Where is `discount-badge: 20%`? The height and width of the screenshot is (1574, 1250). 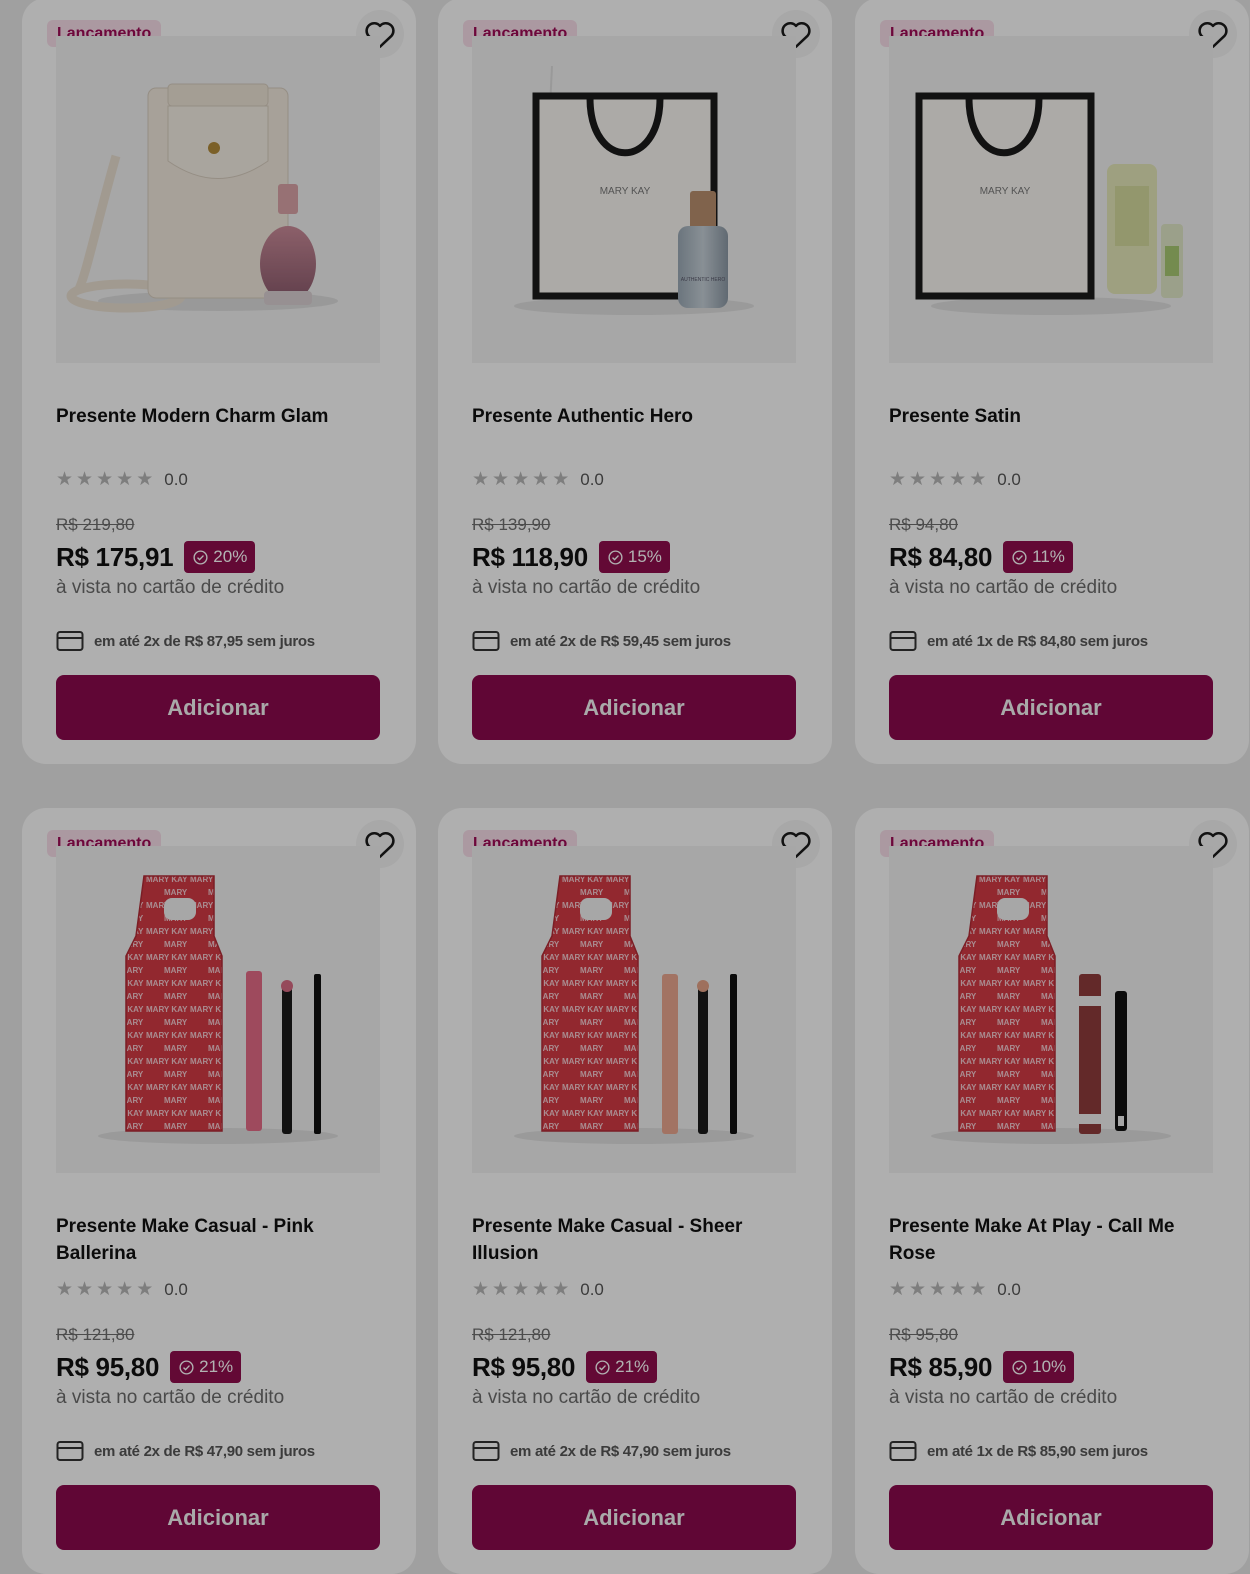 discount-badge: 20% is located at coordinates (220, 557).